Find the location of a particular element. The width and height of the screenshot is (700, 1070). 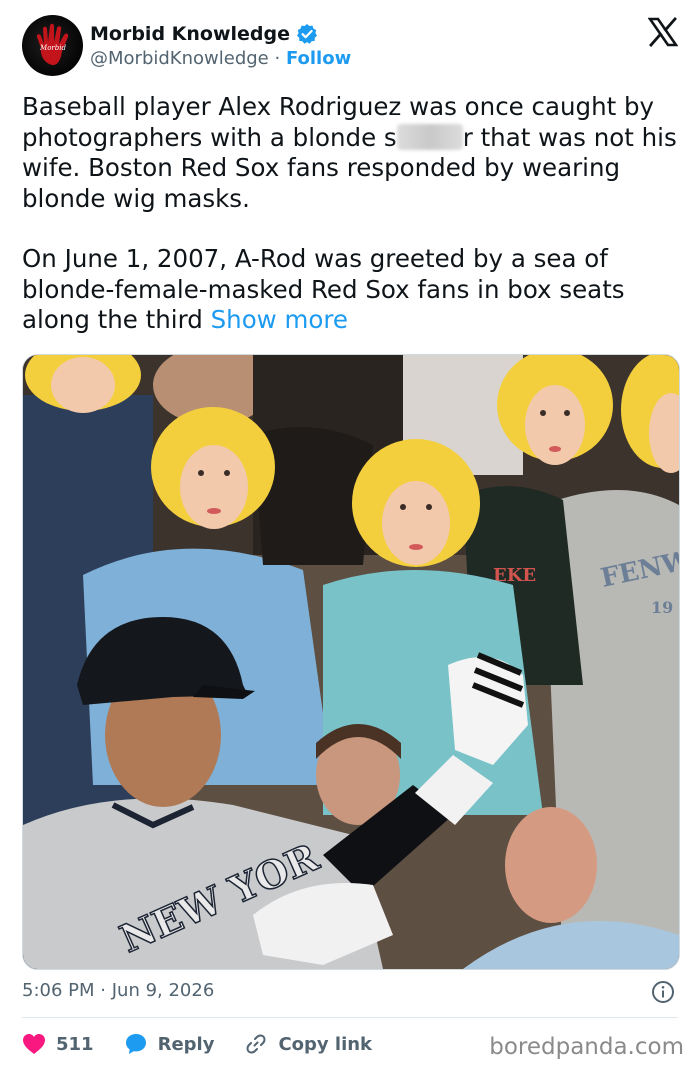

display-name: Morbid Knowledge is located at coordinates (190, 34).